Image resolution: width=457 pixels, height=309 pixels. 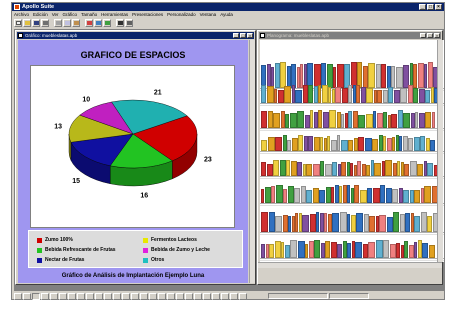 What do you see at coordinates (181, 14) in the screenshot?
I see `menu-personalizado: Personalizado` at bounding box center [181, 14].